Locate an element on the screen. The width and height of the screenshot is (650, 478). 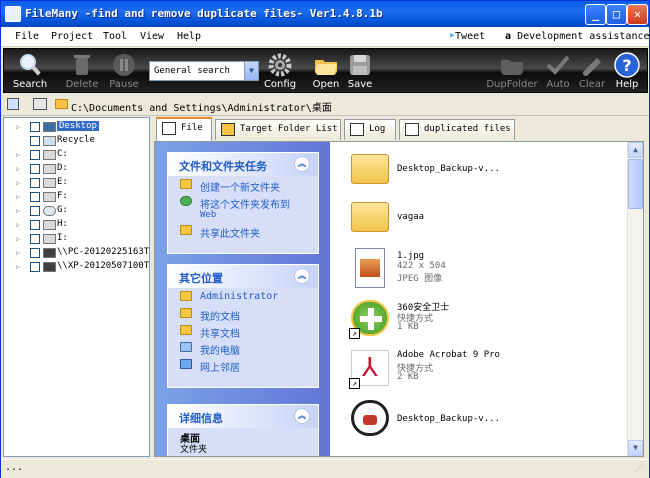
tree-item-label: \\XP-20120507100T is located at coordinates (103, 266).